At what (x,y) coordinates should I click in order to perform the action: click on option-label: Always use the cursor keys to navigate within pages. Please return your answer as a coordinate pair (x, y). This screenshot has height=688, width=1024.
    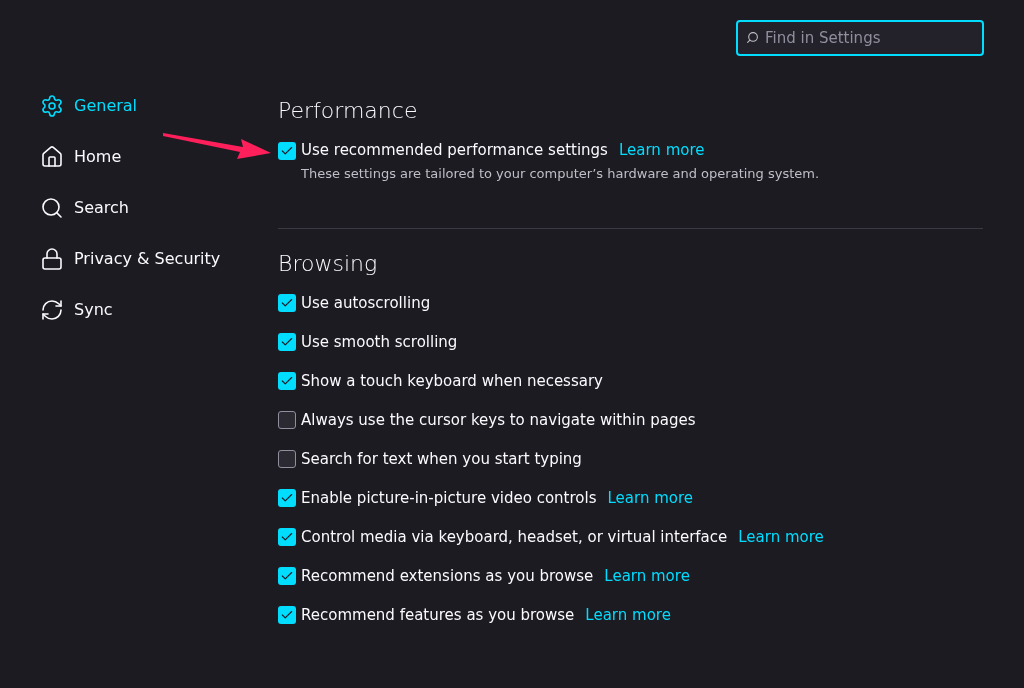
    Looking at the image, I should click on (498, 420).